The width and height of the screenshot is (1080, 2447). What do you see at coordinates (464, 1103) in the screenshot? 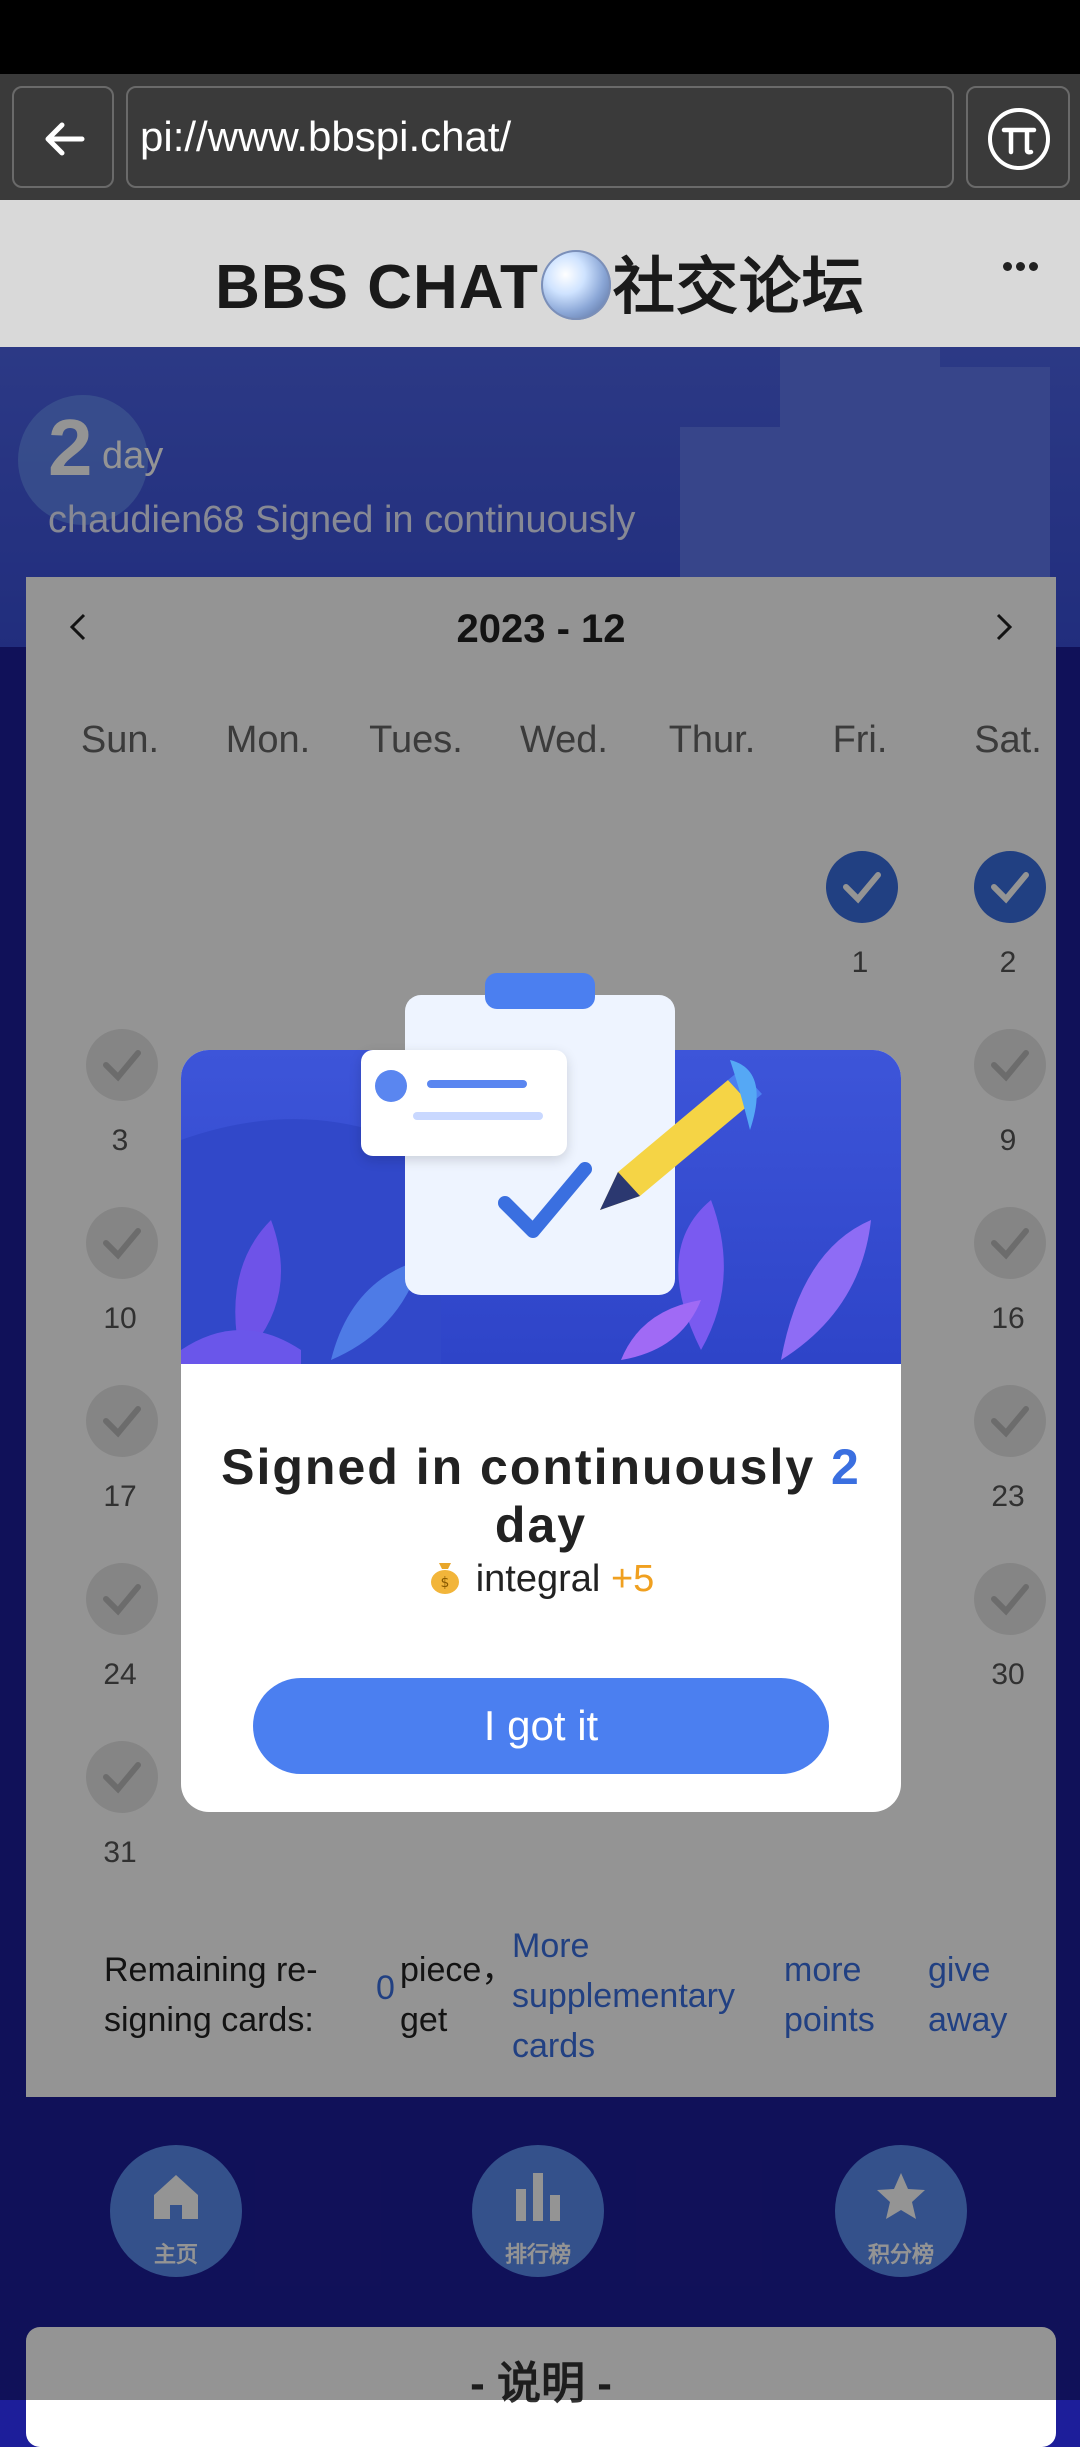
I see `info-card-illustration` at bounding box center [464, 1103].